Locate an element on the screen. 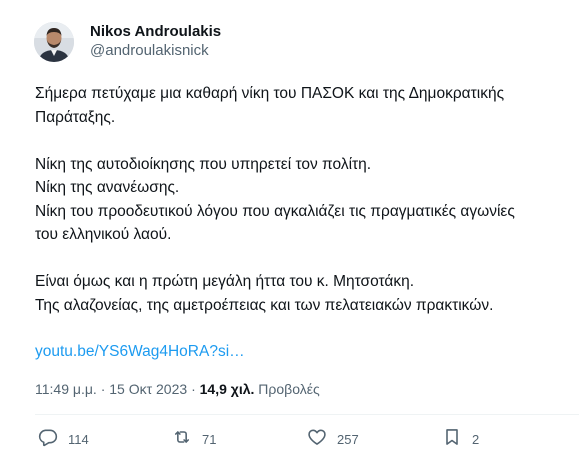 Image resolution: width=579 pixels, height=459 pixels. avatar-photo is located at coordinates (54, 42).